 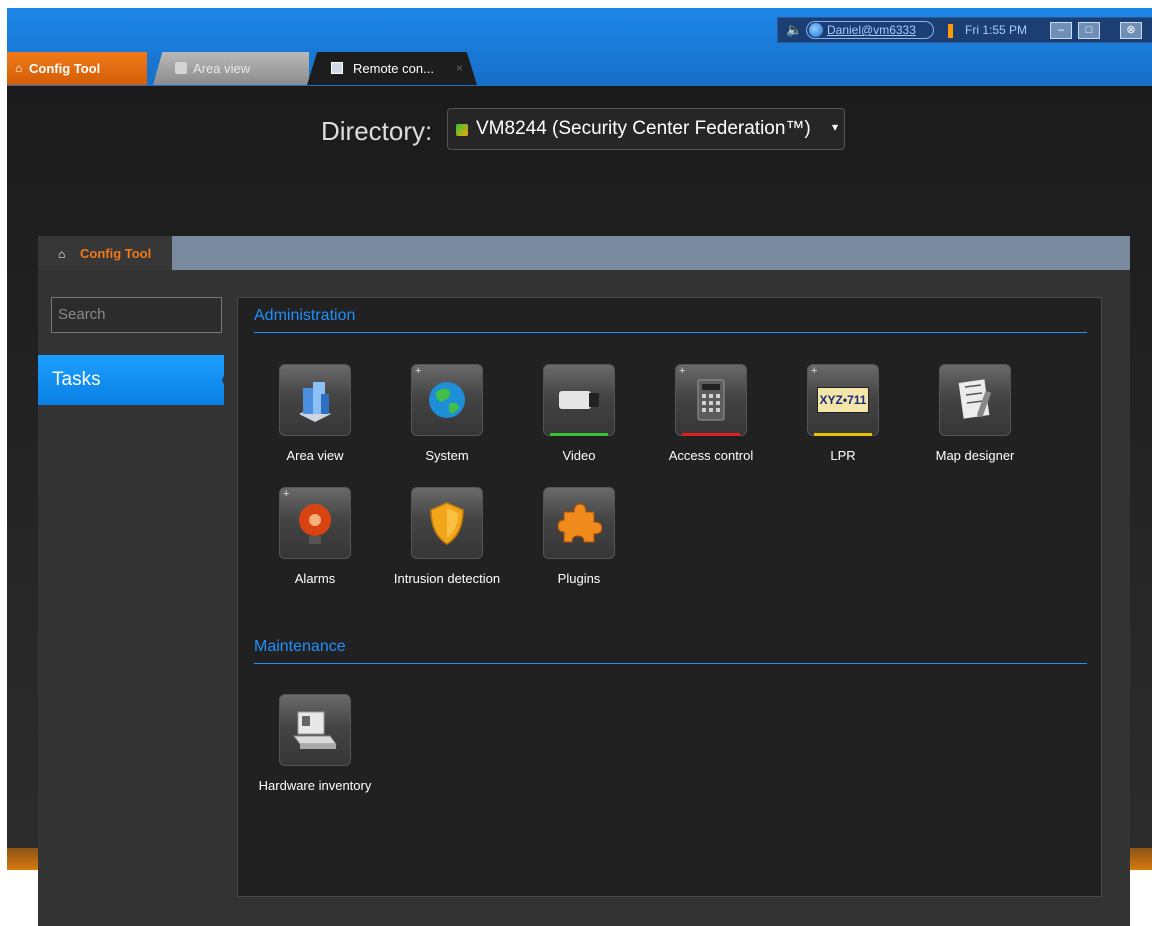 I want to click on tab-area-view: Area view, so click(x=231, y=68).